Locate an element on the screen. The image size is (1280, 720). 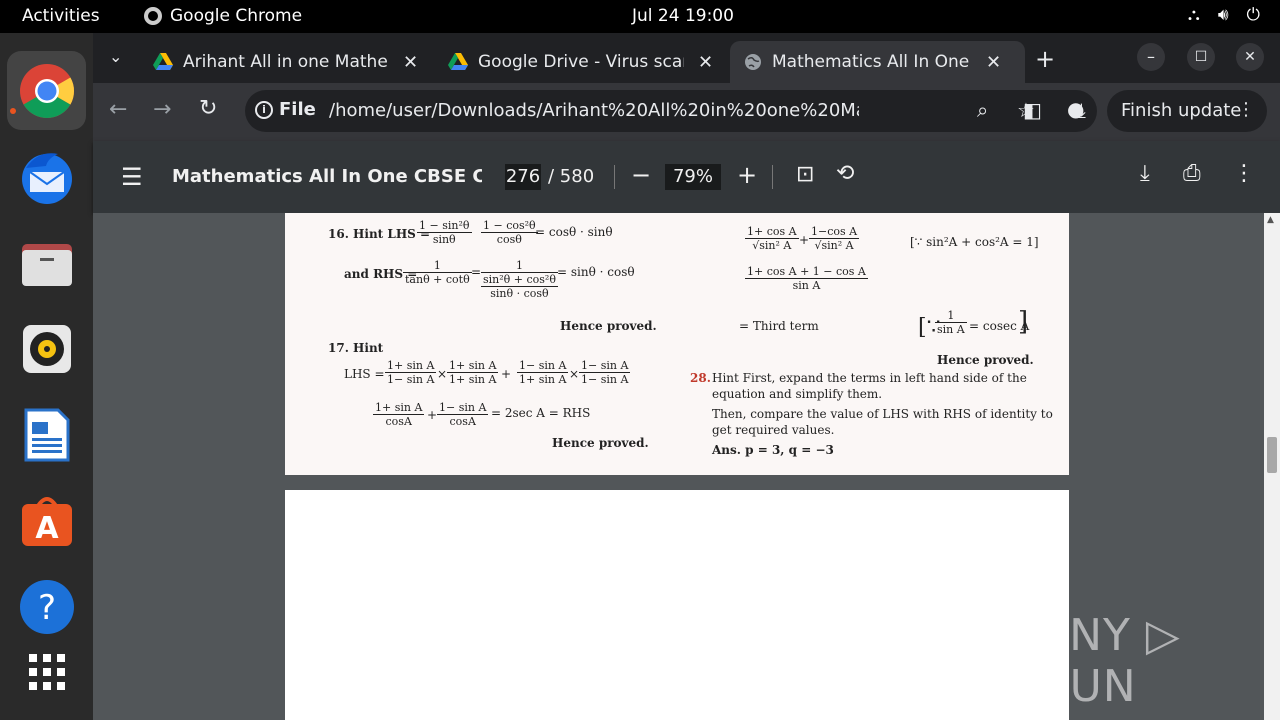
tab-mathematics: Mathematics All In One ( ✕ is located at coordinates (877, 62).